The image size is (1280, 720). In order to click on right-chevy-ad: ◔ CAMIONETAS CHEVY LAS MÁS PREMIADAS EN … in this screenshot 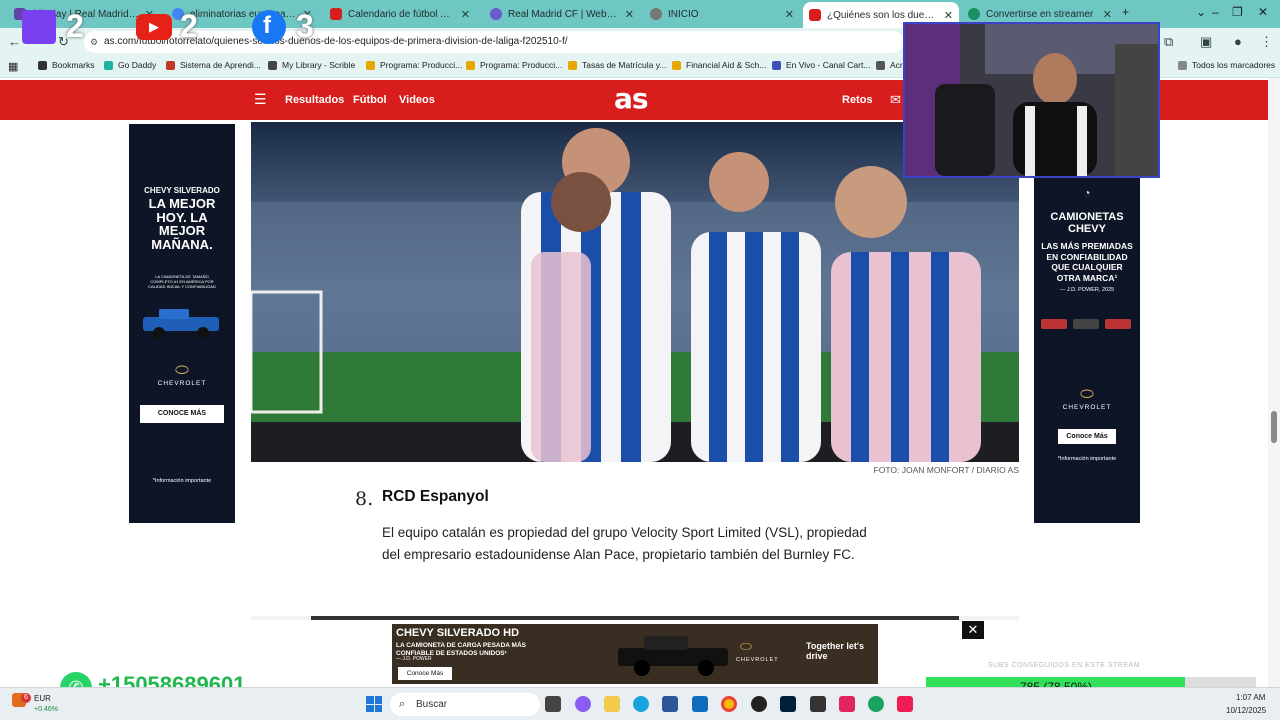, I will do `click(1087, 350)`.